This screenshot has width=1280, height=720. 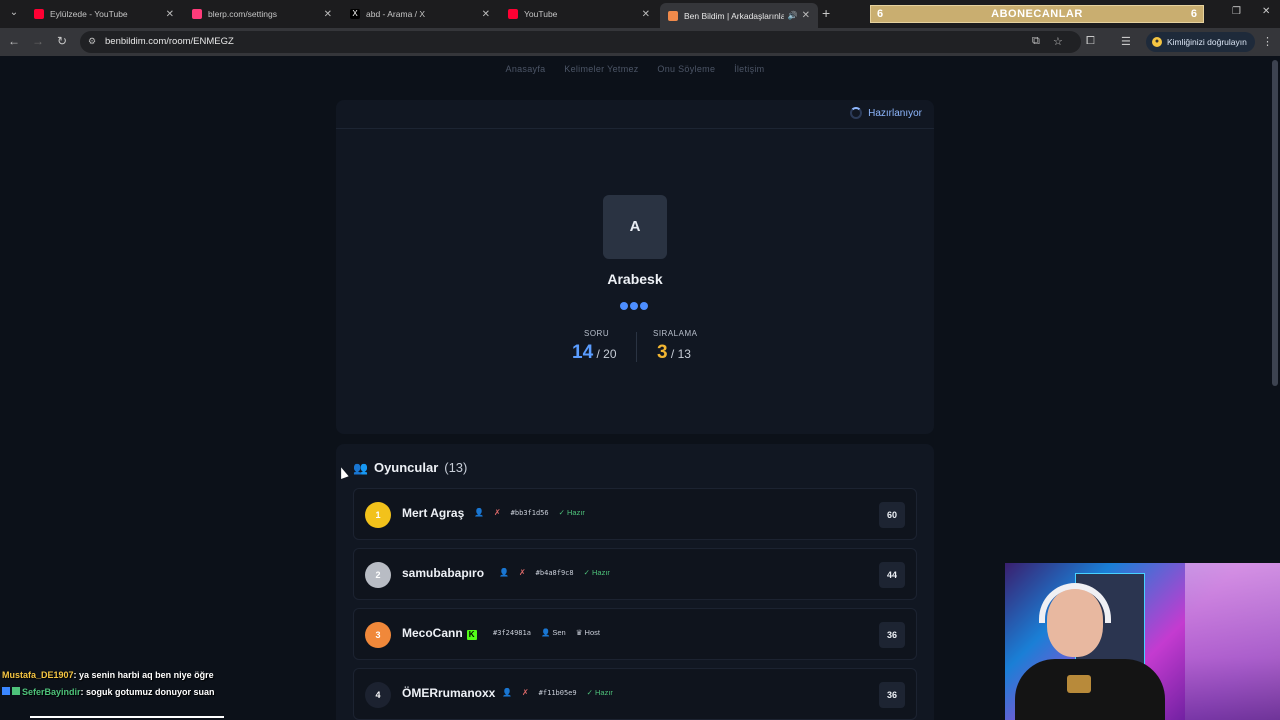 I want to click on x-logo-icon: X, so click(x=355, y=14).